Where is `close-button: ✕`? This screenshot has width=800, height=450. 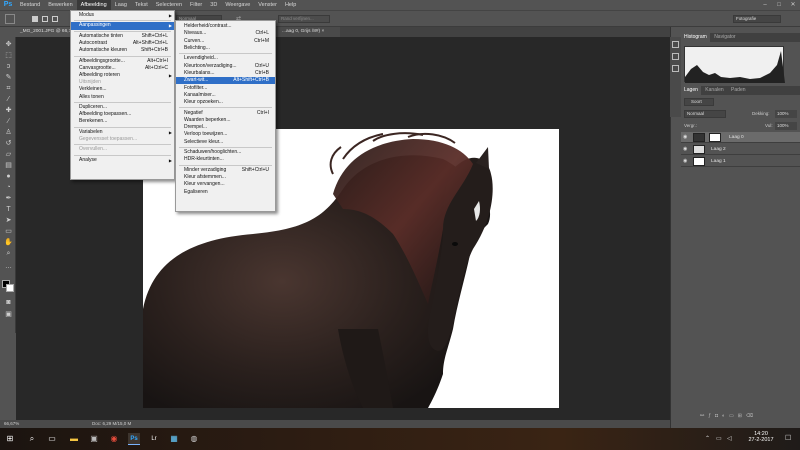 close-button: ✕ is located at coordinates (793, 5).